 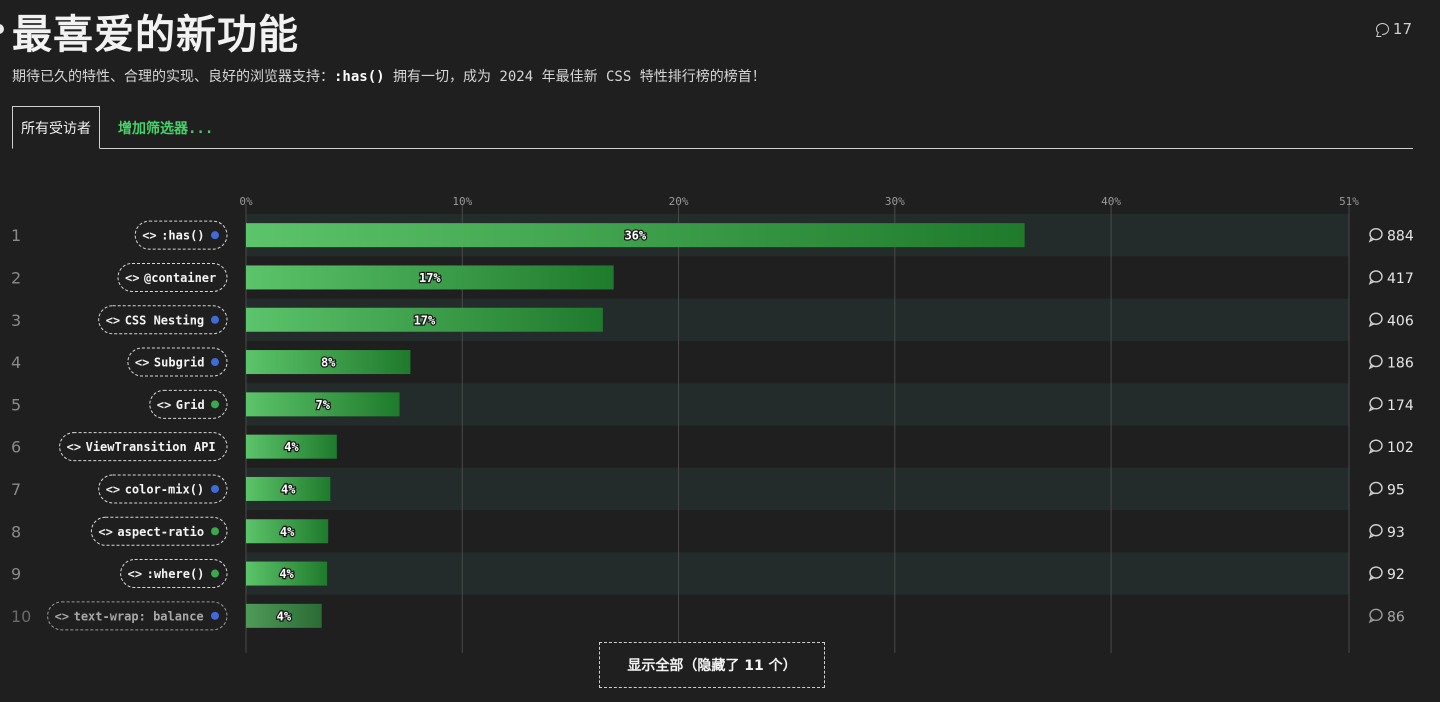 I want to click on header-comment-count: 17, so click(x=1402, y=29).